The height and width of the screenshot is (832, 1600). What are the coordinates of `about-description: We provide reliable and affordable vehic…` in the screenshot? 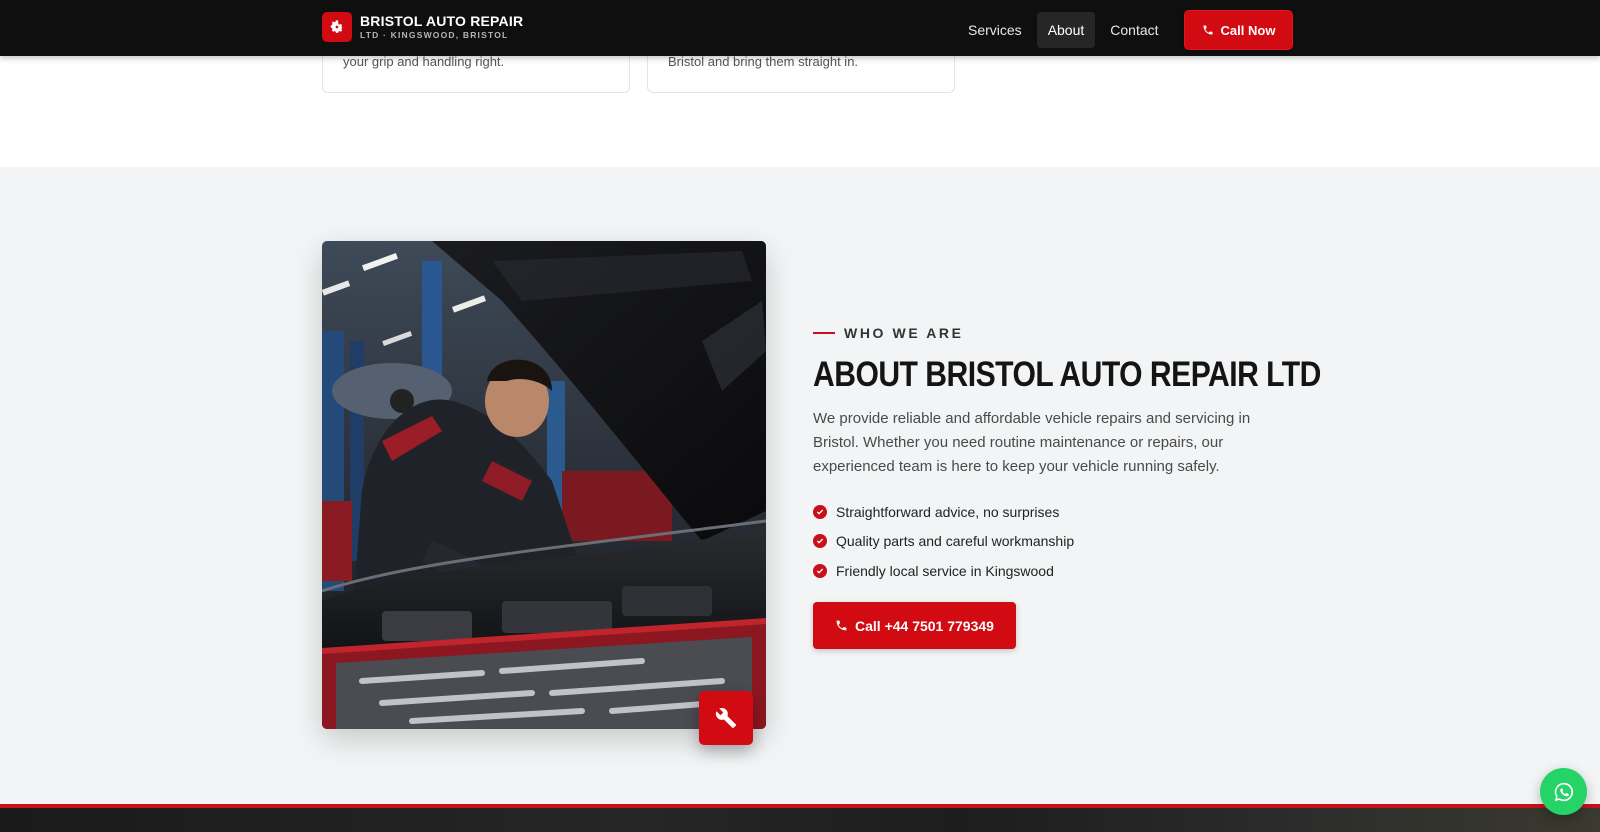 It's located at (1032, 442).